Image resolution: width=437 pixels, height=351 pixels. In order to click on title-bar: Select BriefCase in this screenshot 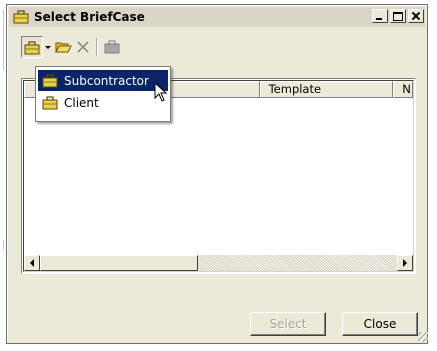, I will do `click(217, 17)`.